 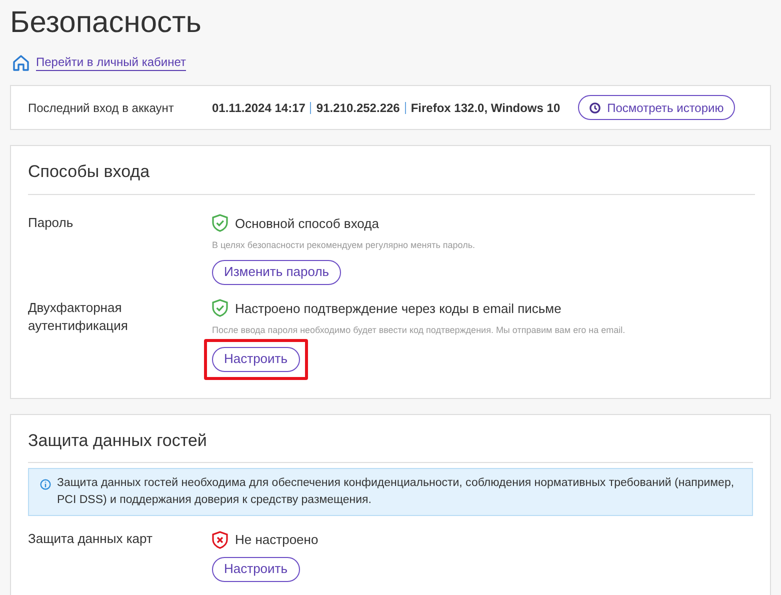 I want to click on page-title: Безопасность, so click(x=106, y=23).